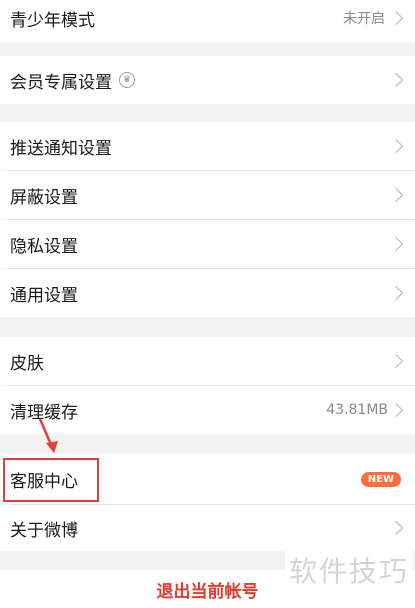  Describe the element at coordinates (61, 82) in the screenshot. I see `vip-settings-label: 会员专属设置` at that location.